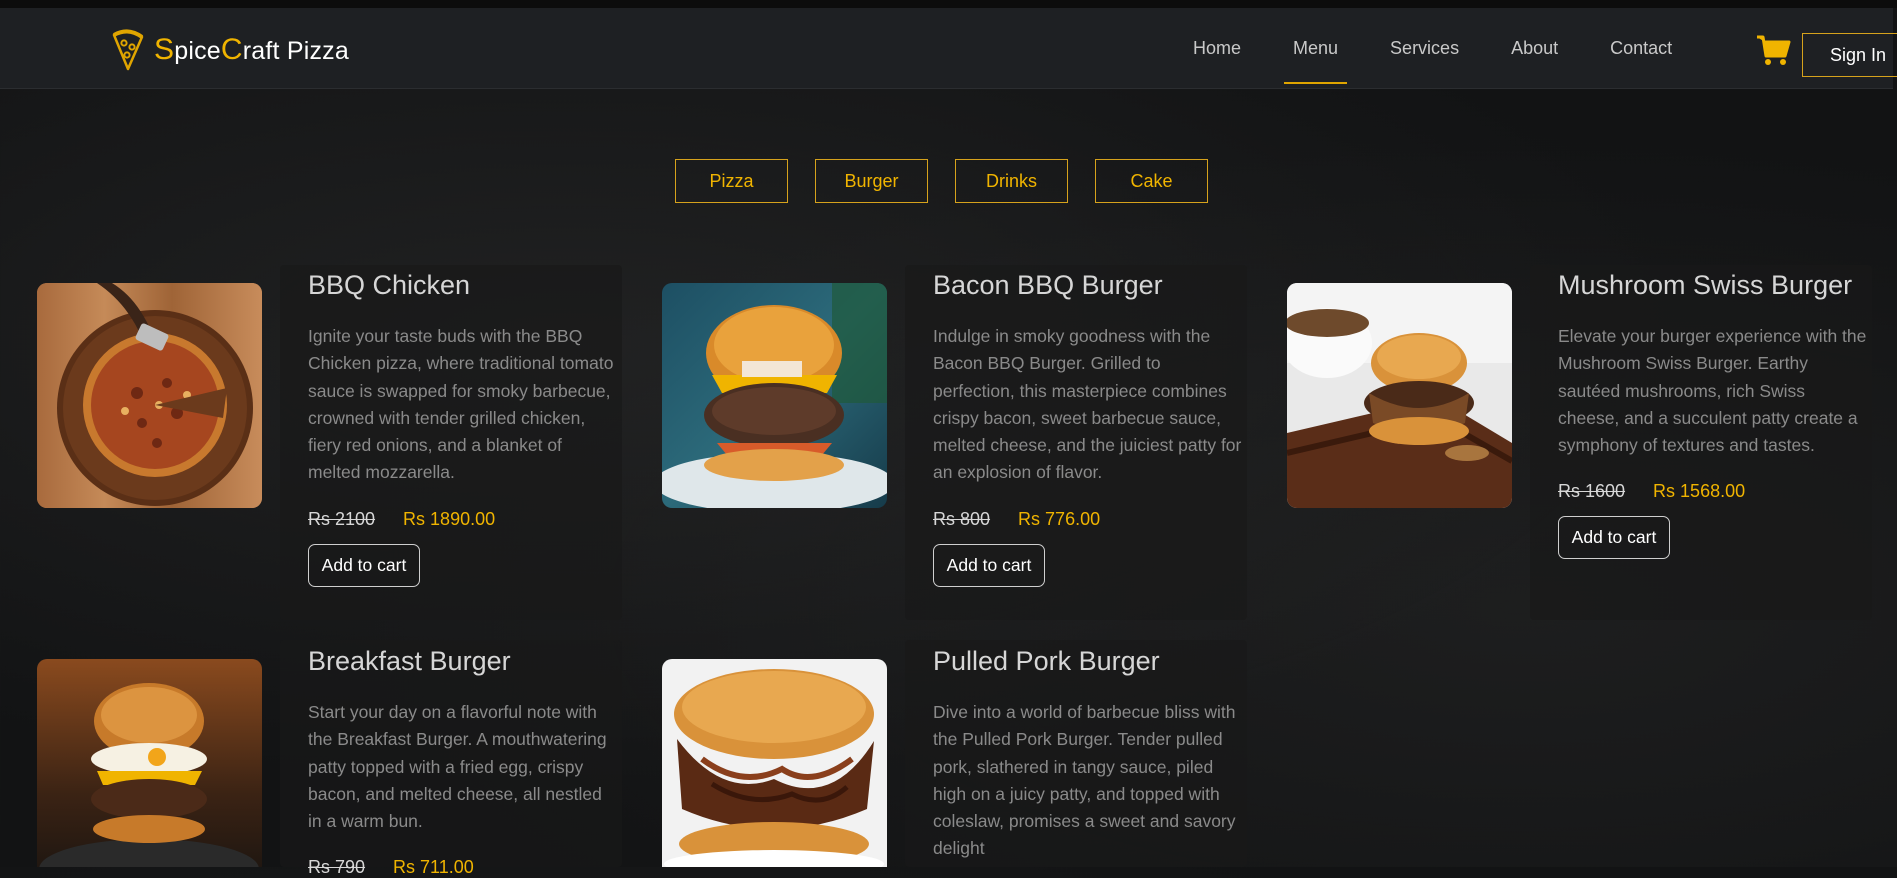  What do you see at coordinates (128, 50) in the screenshot?
I see `pizza-slice-icon` at bounding box center [128, 50].